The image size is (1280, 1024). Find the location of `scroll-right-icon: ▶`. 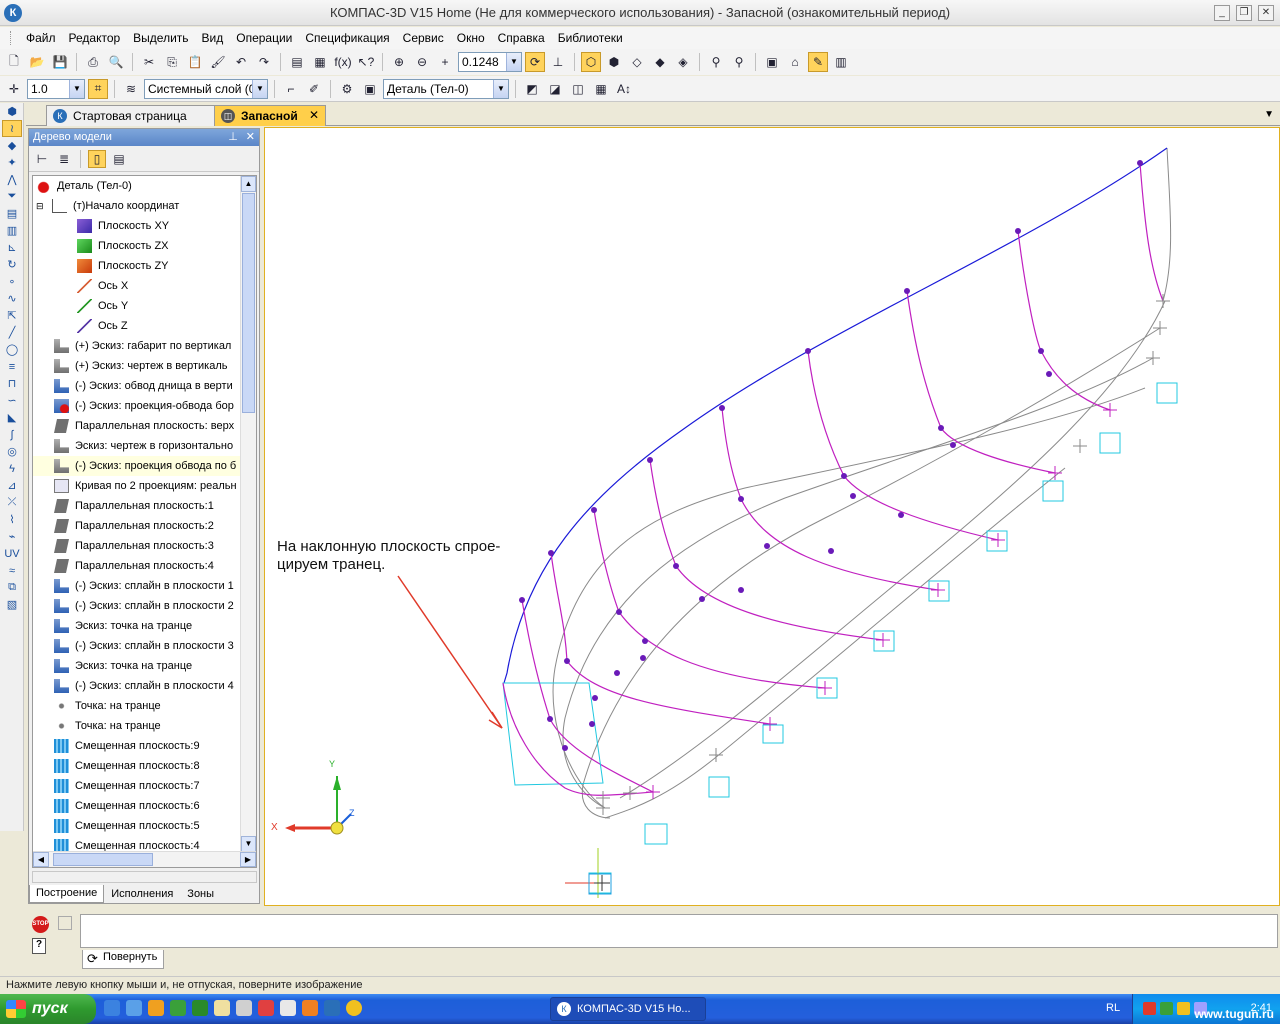

scroll-right-icon: ▶ is located at coordinates (248, 859).